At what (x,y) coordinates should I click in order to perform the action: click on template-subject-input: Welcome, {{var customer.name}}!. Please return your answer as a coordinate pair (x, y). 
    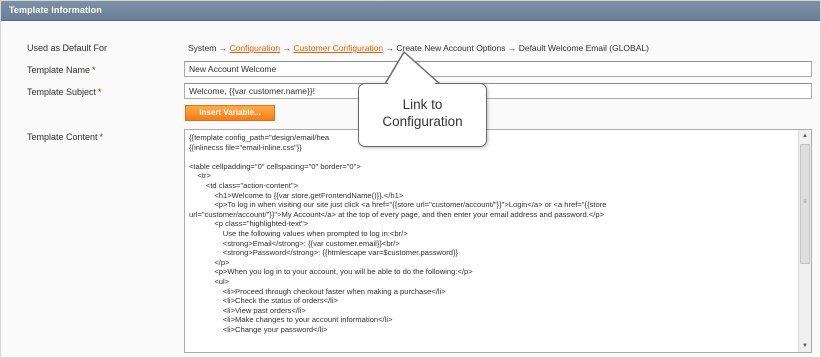
    Looking at the image, I should click on (498, 91).